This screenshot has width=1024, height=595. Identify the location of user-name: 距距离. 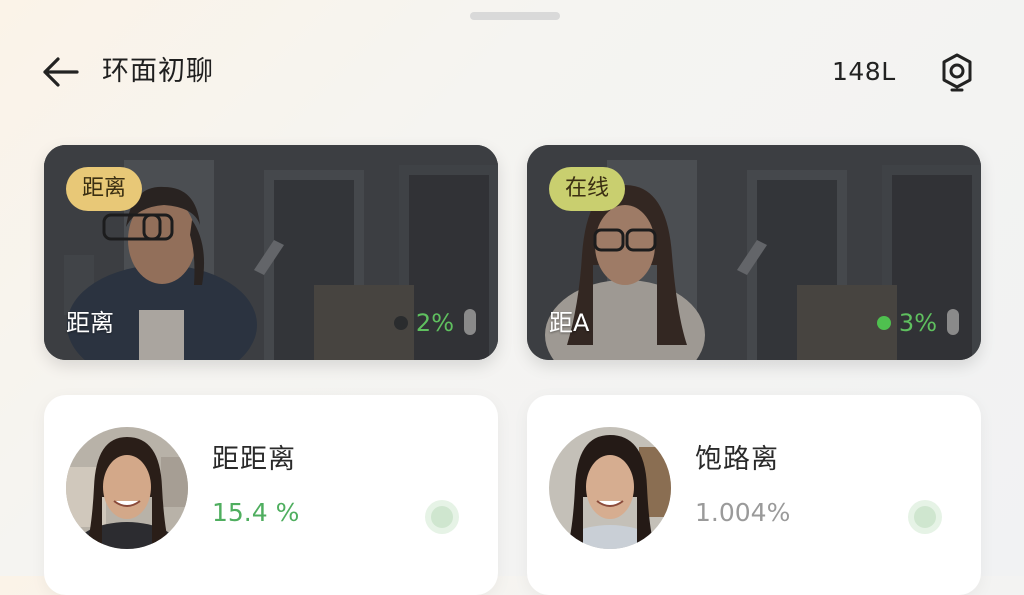
(254, 459).